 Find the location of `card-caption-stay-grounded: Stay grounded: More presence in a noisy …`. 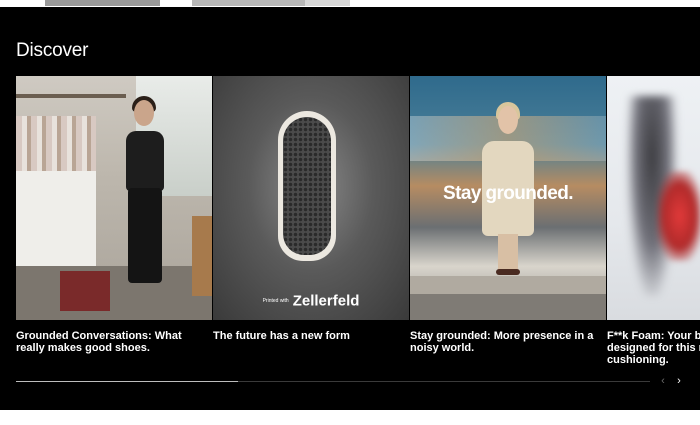

card-caption-stay-grounded: Stay grounded: More presence in a noisy … is located at coordinates (505, 342).